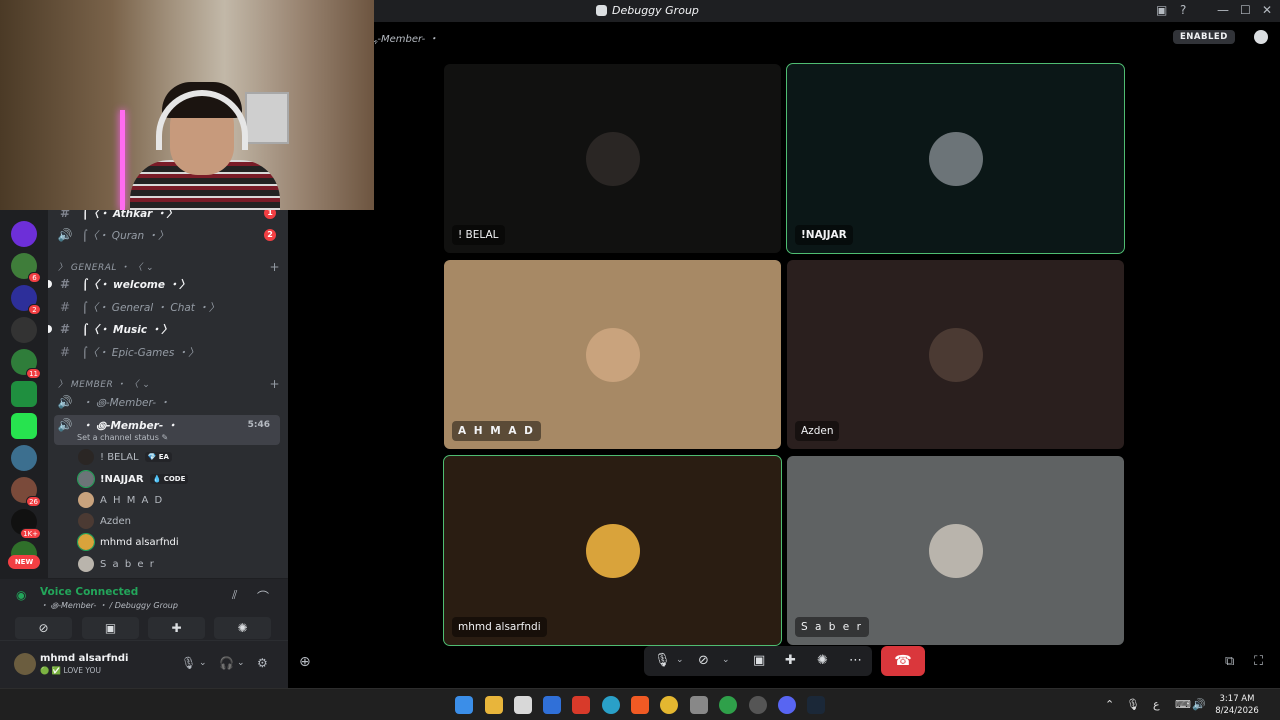 The width and height of the screenshot is (1280, 720). What do you see at coordinates (116, 564) in the screenshot?
I see `voice-member: S a b e r` at bounding box center [116, 564].